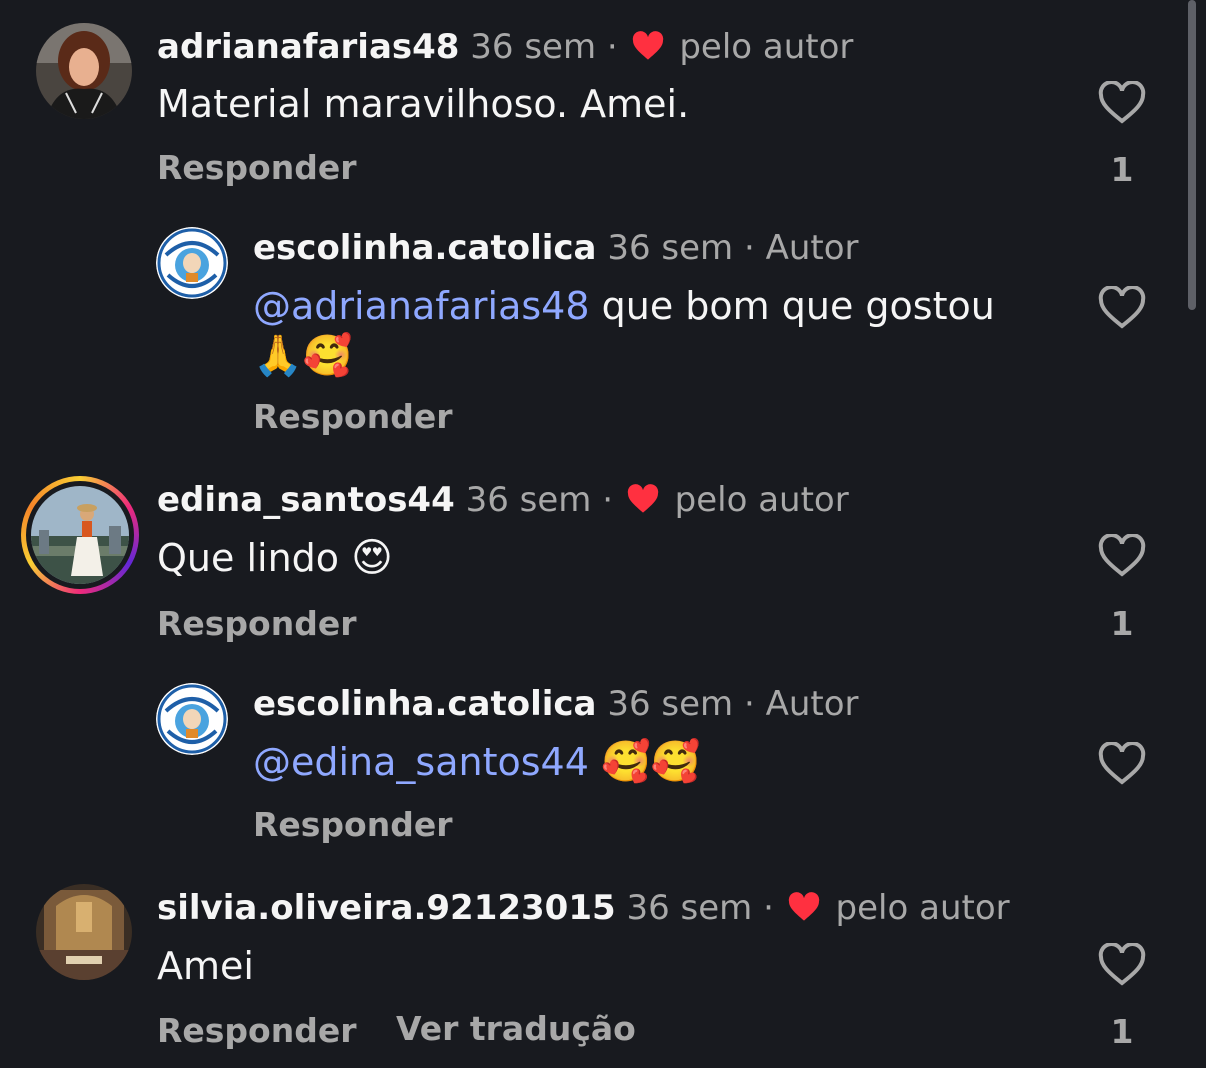  What do you see at coordinates (386, 908) in the screenshot?
I see `username: silvia.oliveira.92123015` at bounding box center [386, 908].